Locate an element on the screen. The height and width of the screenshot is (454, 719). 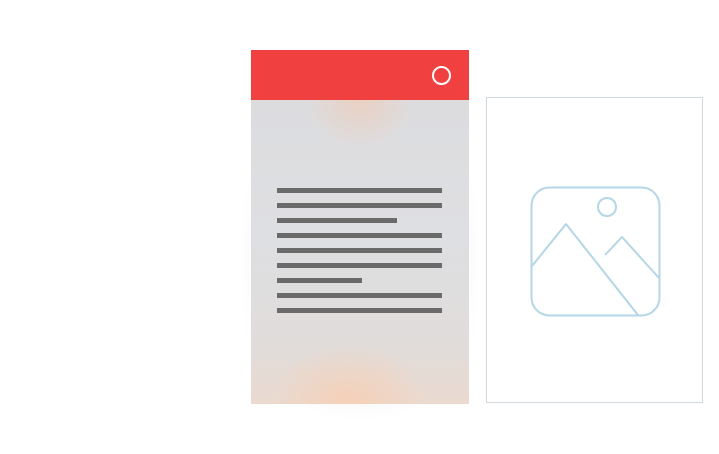
image-placeholder-icon is located at coordinates (595, 251).